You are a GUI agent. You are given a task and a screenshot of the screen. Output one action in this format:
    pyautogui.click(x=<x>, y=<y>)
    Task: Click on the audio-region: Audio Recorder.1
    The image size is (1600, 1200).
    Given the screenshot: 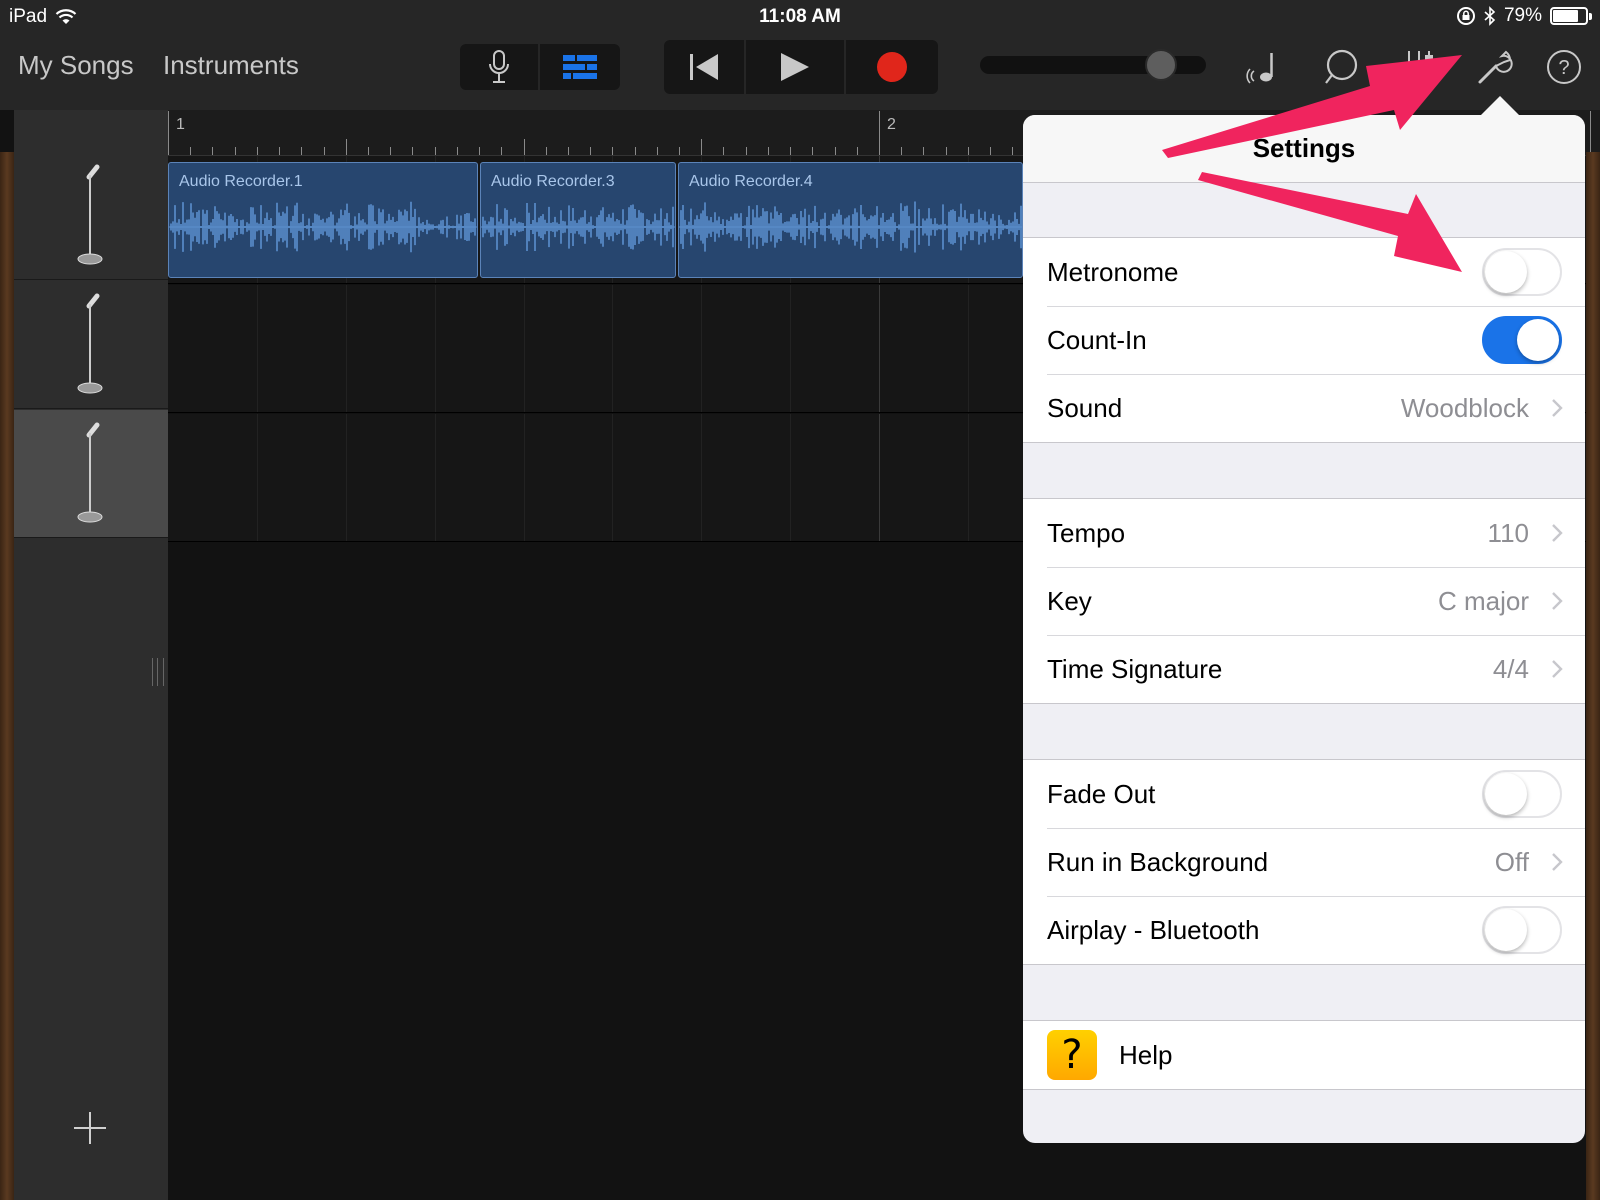 What is the action you would take?
    pyautogui.click(x=323, y=220)
    